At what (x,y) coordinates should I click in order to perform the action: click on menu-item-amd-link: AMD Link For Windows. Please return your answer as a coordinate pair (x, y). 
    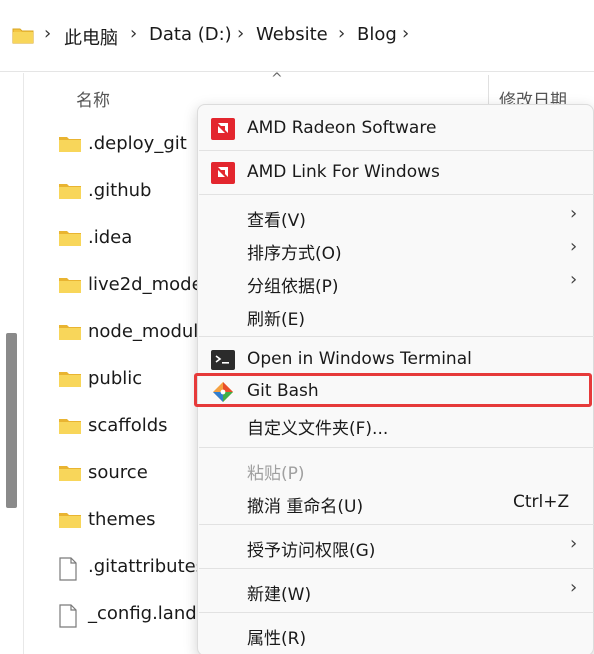
    Looking at the image, I should click on (396, 173).